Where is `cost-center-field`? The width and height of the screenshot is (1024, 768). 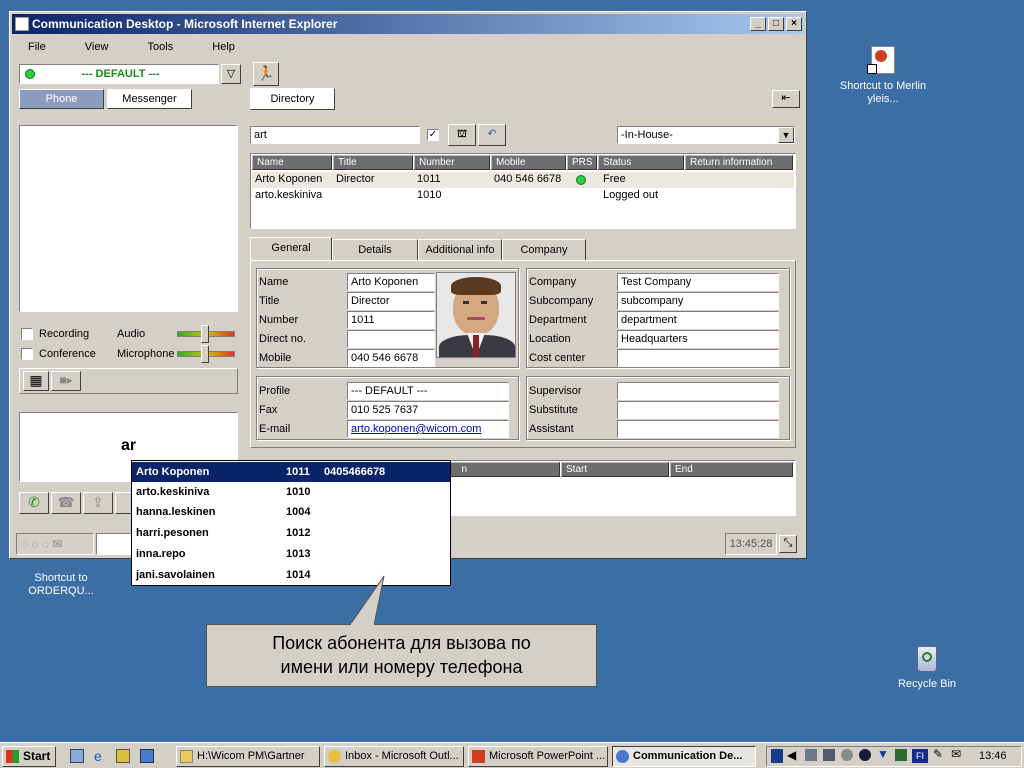 cost-center-field is located at coordinates (698, 358).